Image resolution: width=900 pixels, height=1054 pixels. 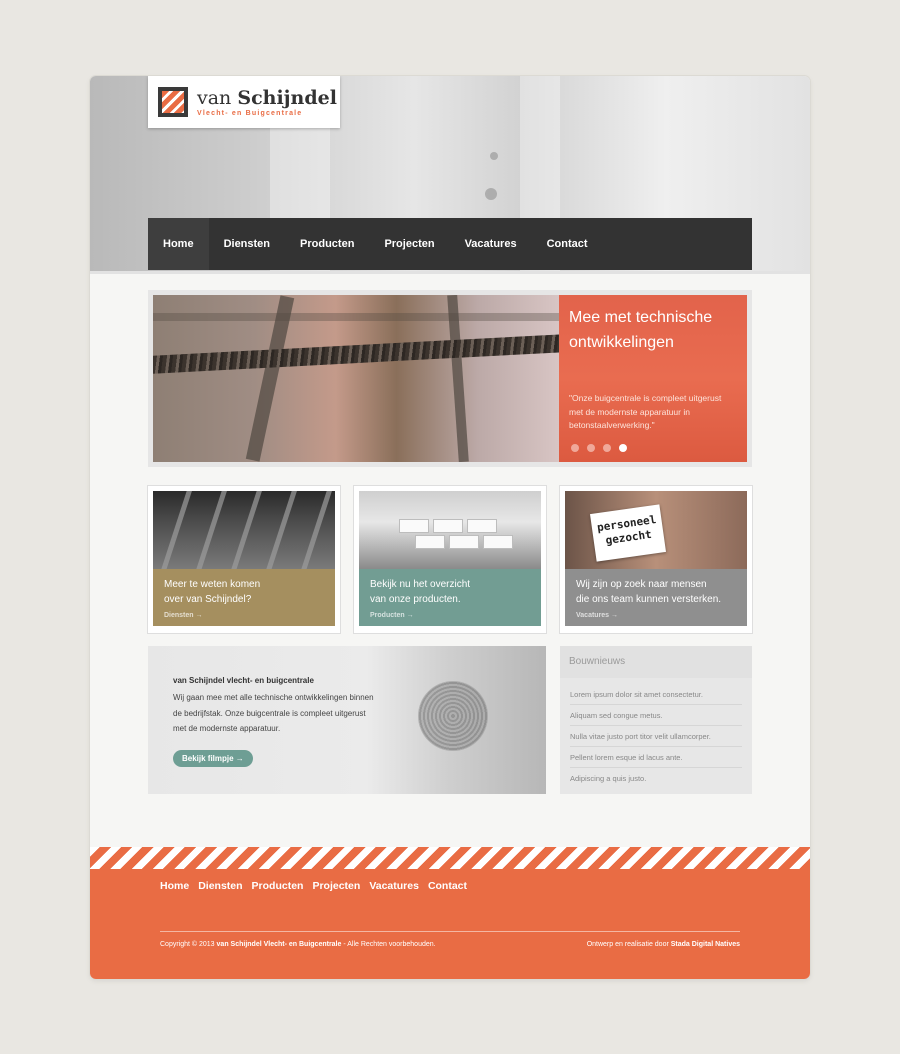 What do you see at coordinates (208, 599) in the screenshot?
I see `feature-line-2: over van Schijndel?` at bounding box center [208, 599].